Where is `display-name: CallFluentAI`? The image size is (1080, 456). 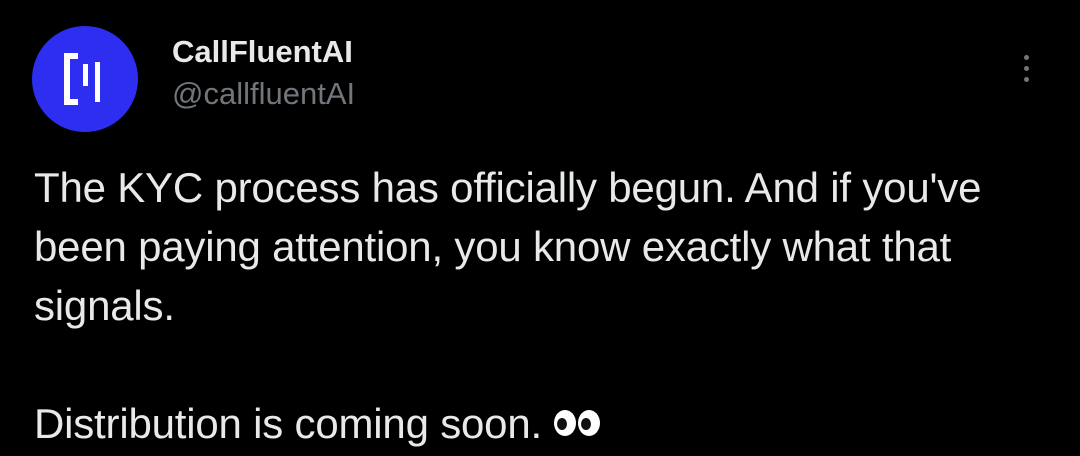 display-name: CallFluentAI is located at coordinates (263, 52).